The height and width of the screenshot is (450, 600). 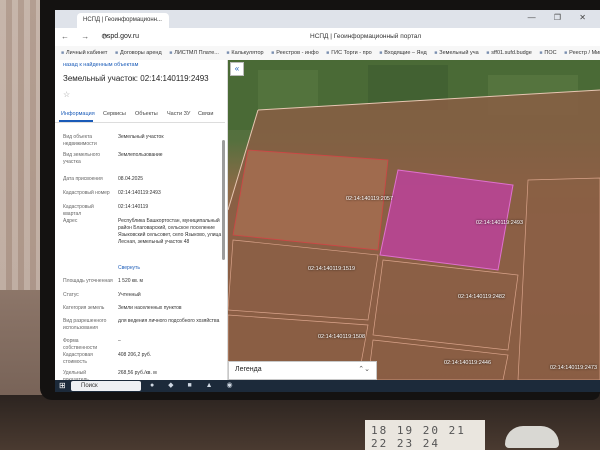 I want to click on computer-mouse, so click(x=532, y=437).